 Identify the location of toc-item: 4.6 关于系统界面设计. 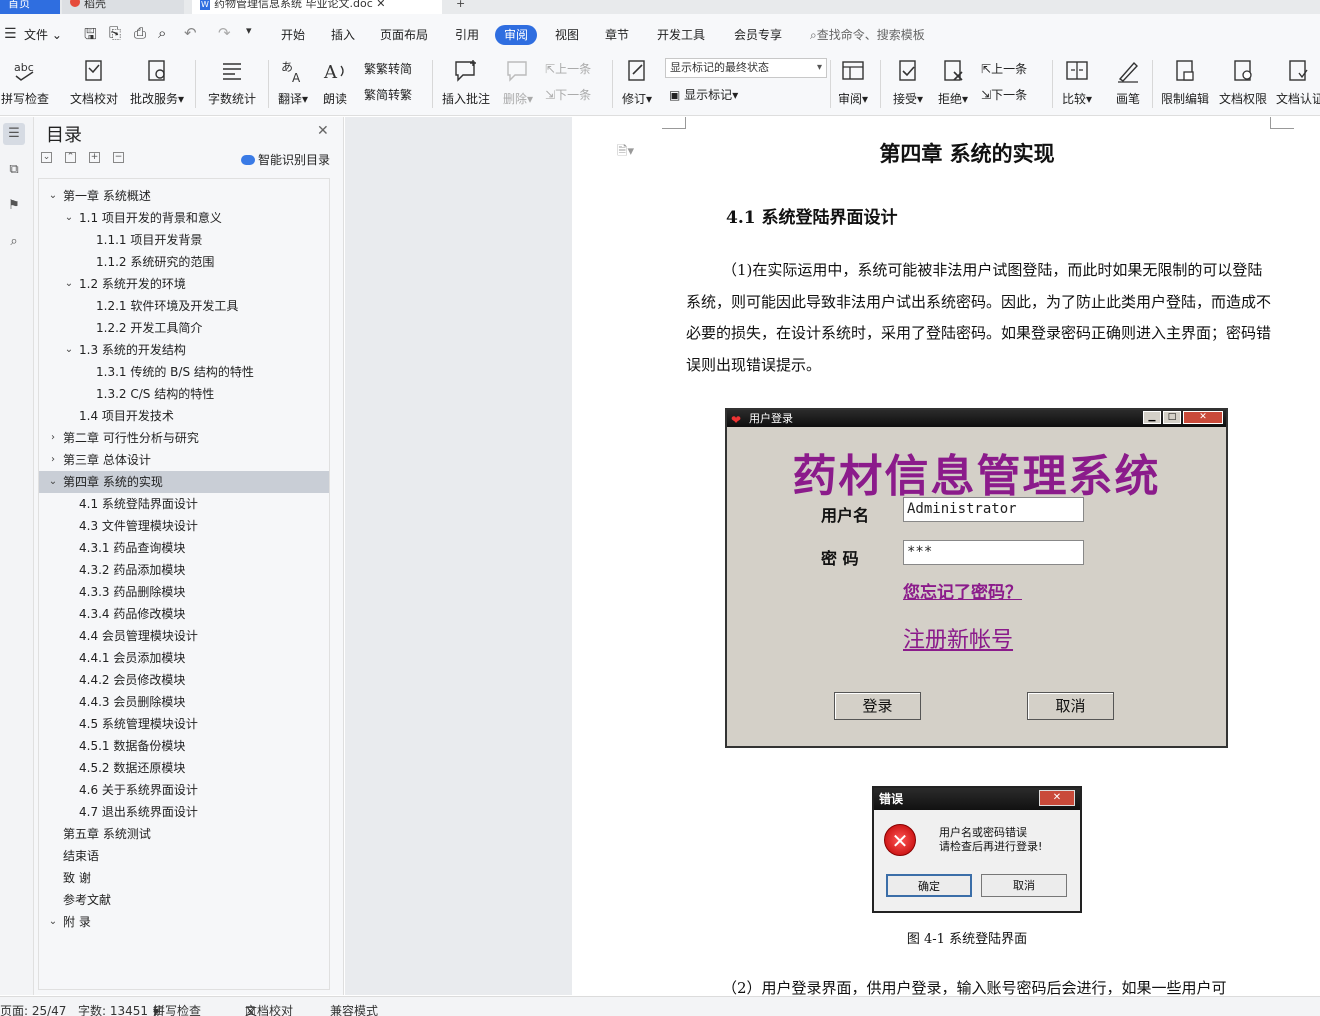
(184, 790).